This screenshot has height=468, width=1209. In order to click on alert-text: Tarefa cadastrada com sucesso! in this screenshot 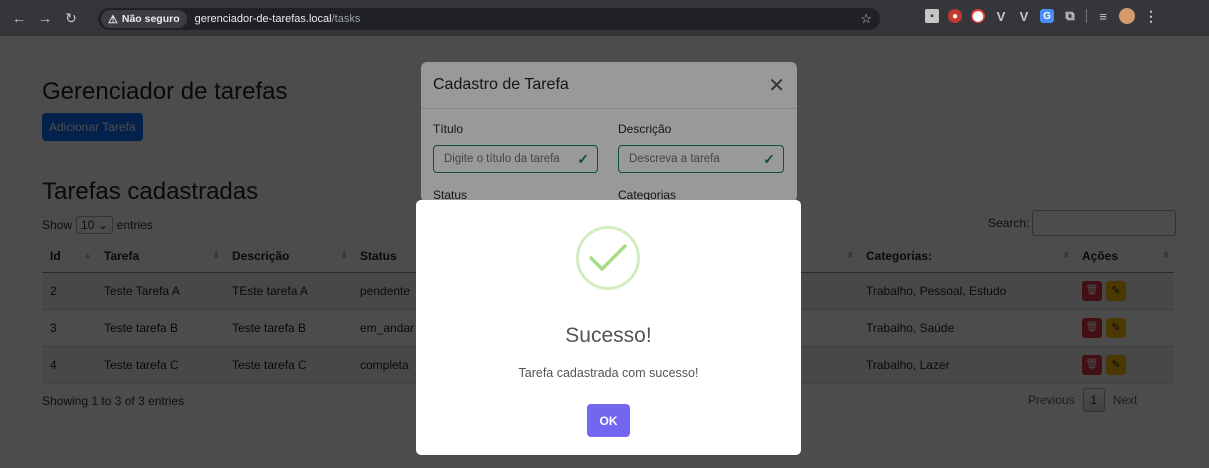, I will do `click(608, 373)`.